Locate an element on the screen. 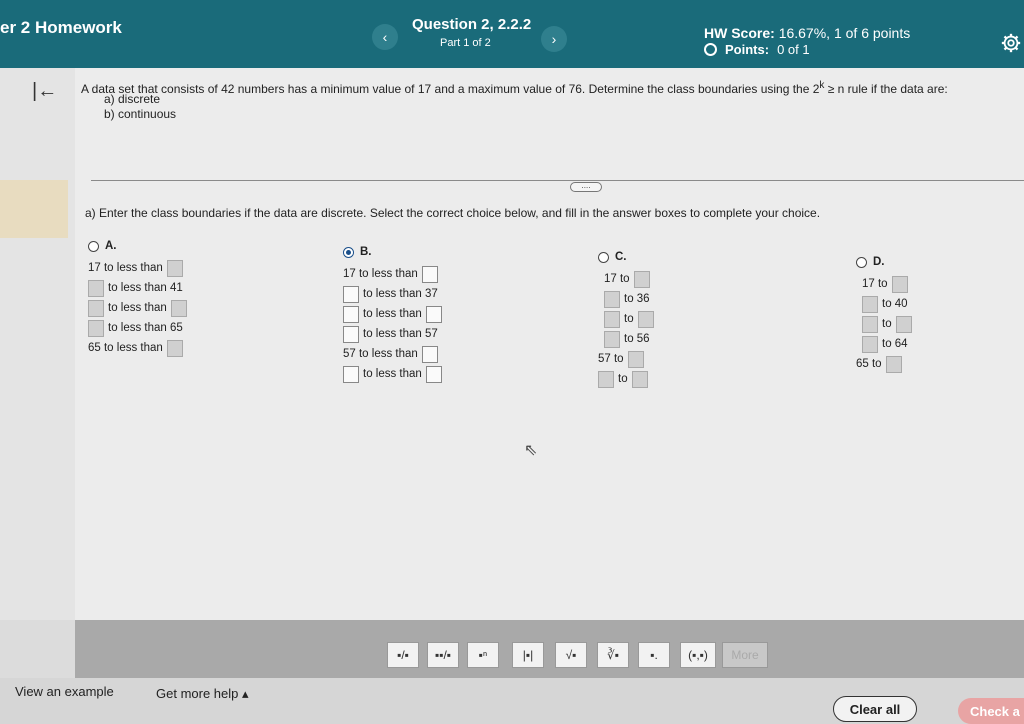  radio-d is located at coordinates (861, 262).